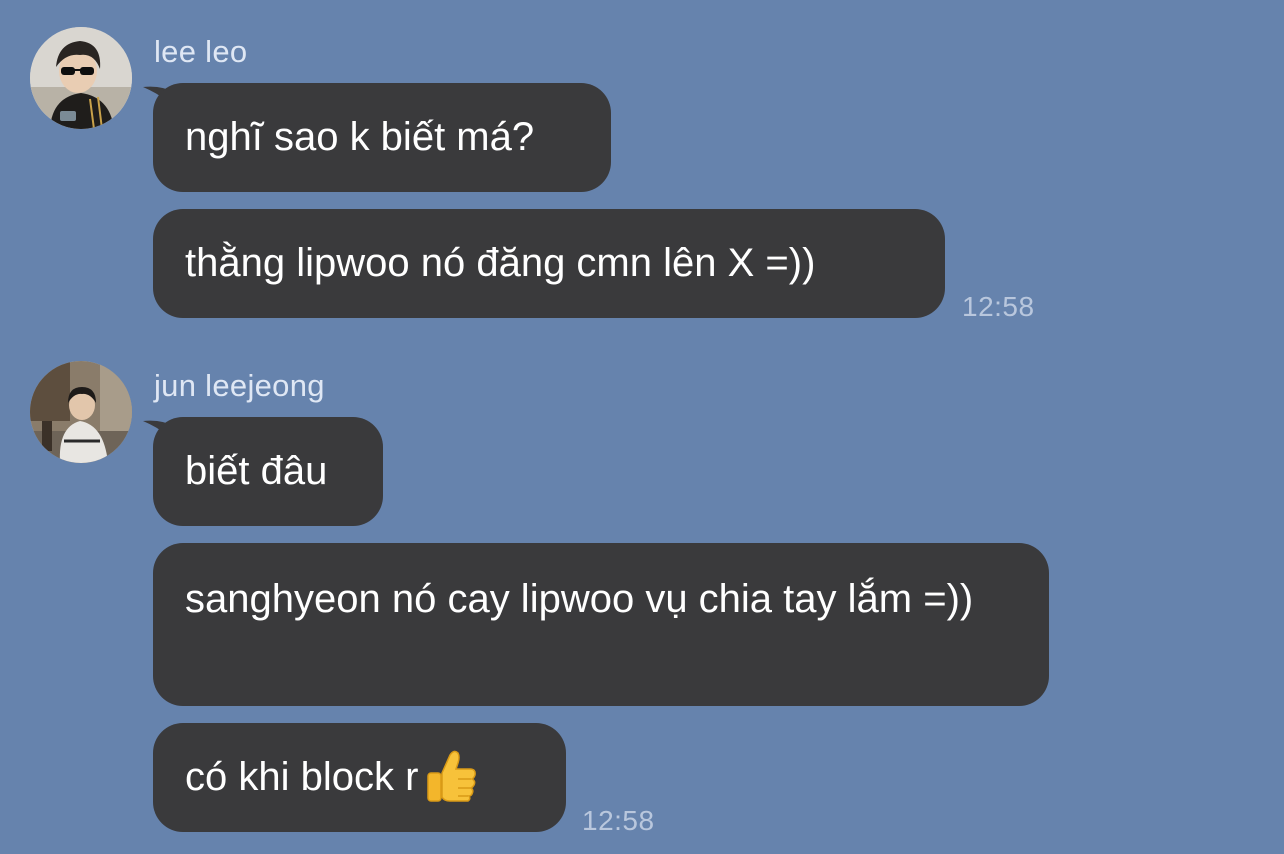 This screenshot has width=1284, height=854. I want to click on message-bubble: thằng lipwoo nó đăng cmn lên X =)), so click(549, 263).